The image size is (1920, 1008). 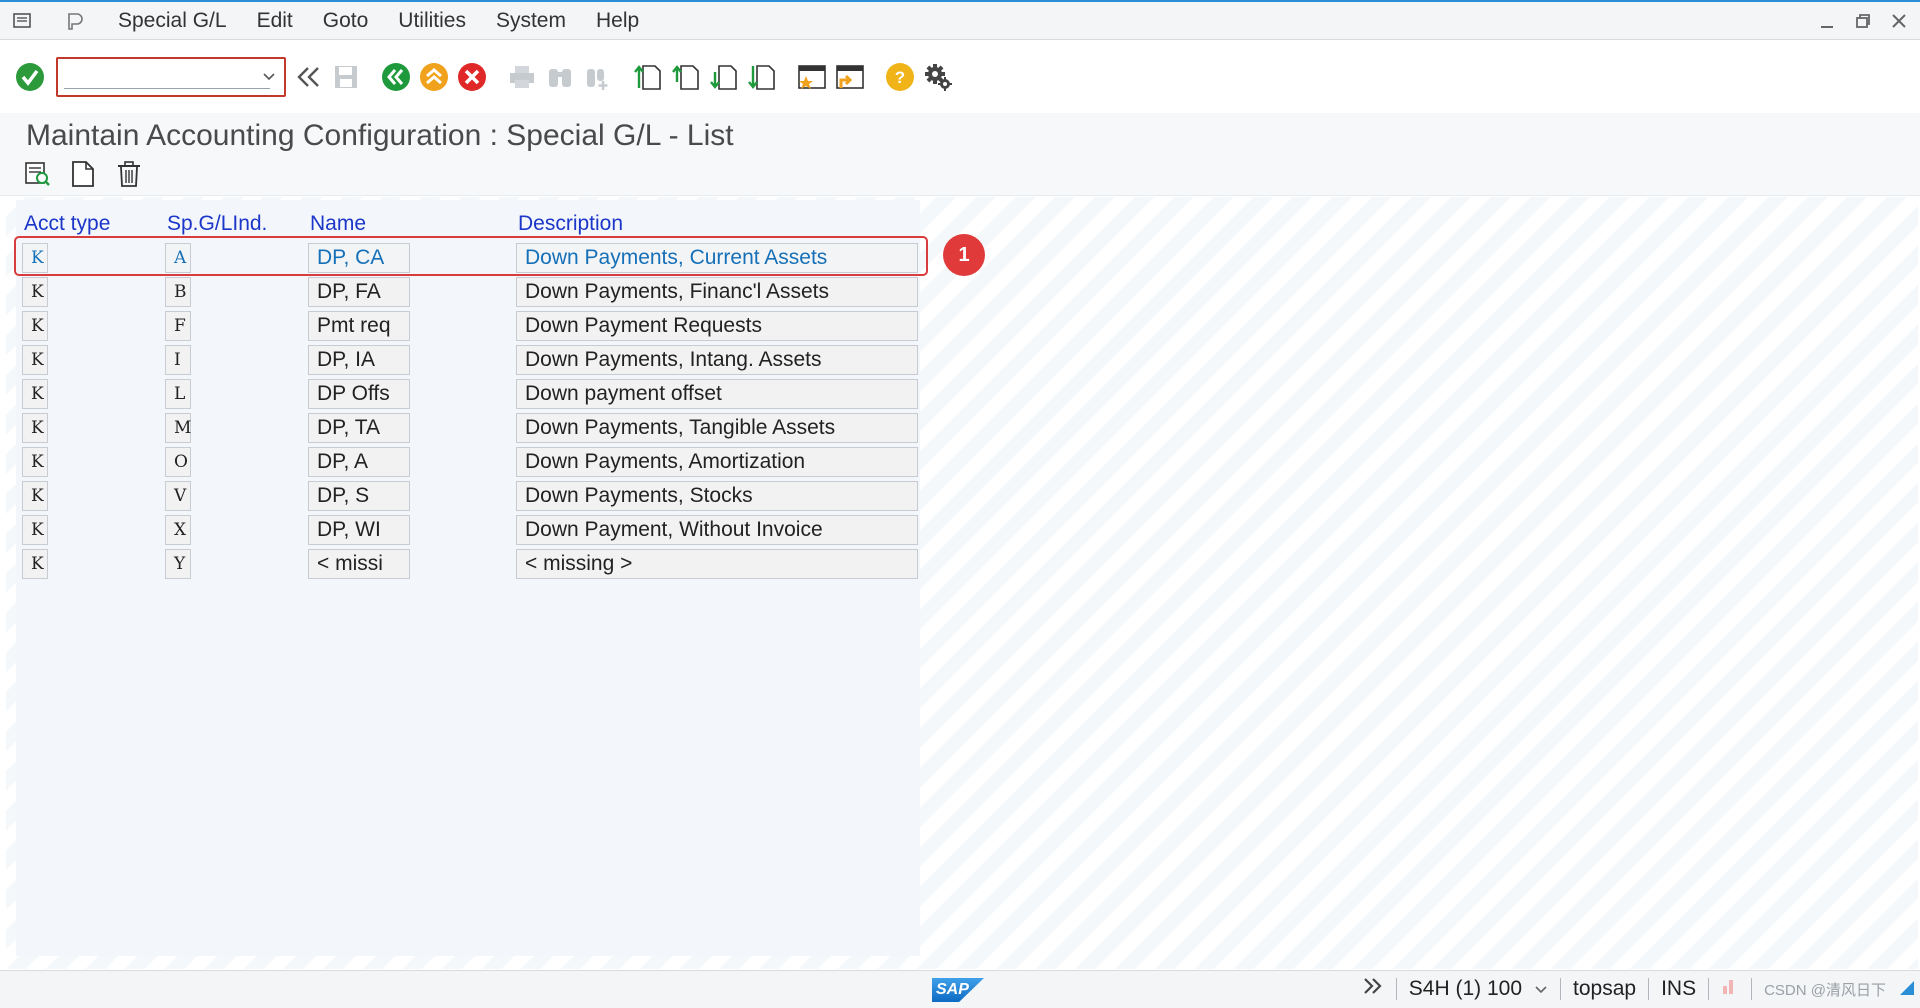 I want to click on command-input, so click(x=167, y=77).